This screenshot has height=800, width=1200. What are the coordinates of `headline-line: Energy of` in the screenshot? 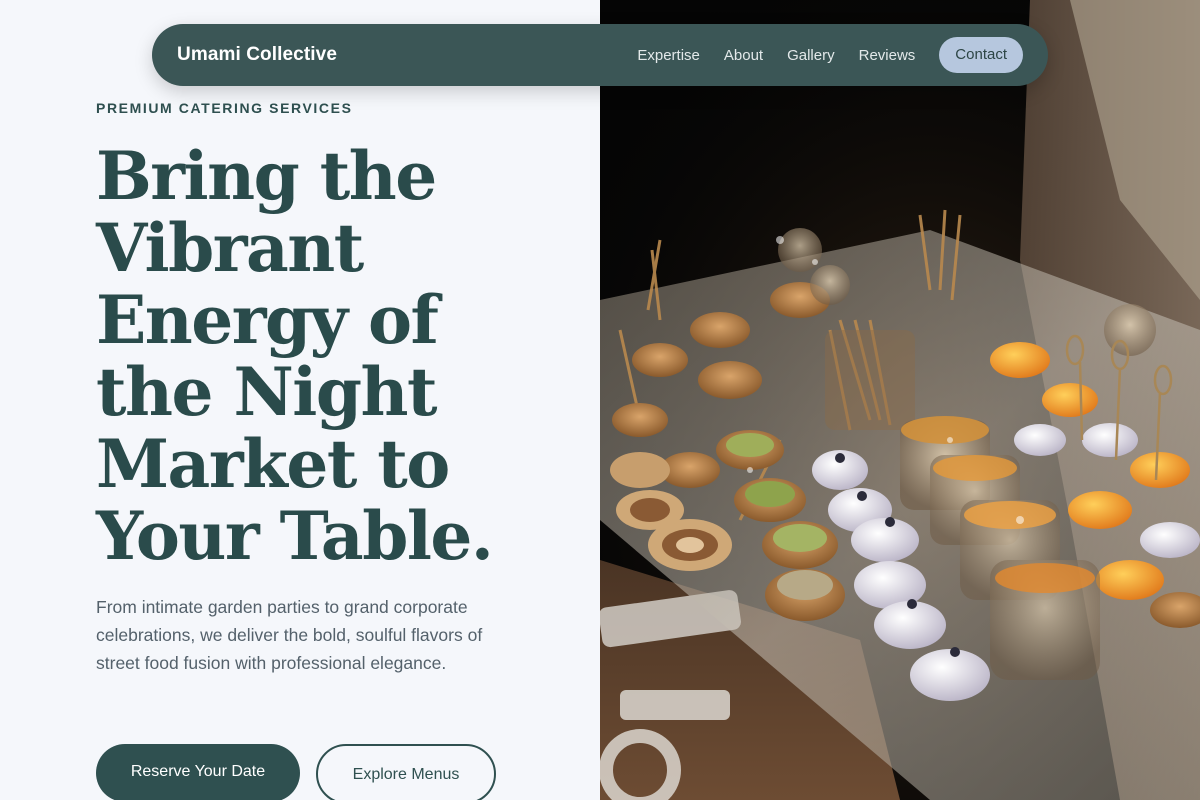 It's located at (267, 320).